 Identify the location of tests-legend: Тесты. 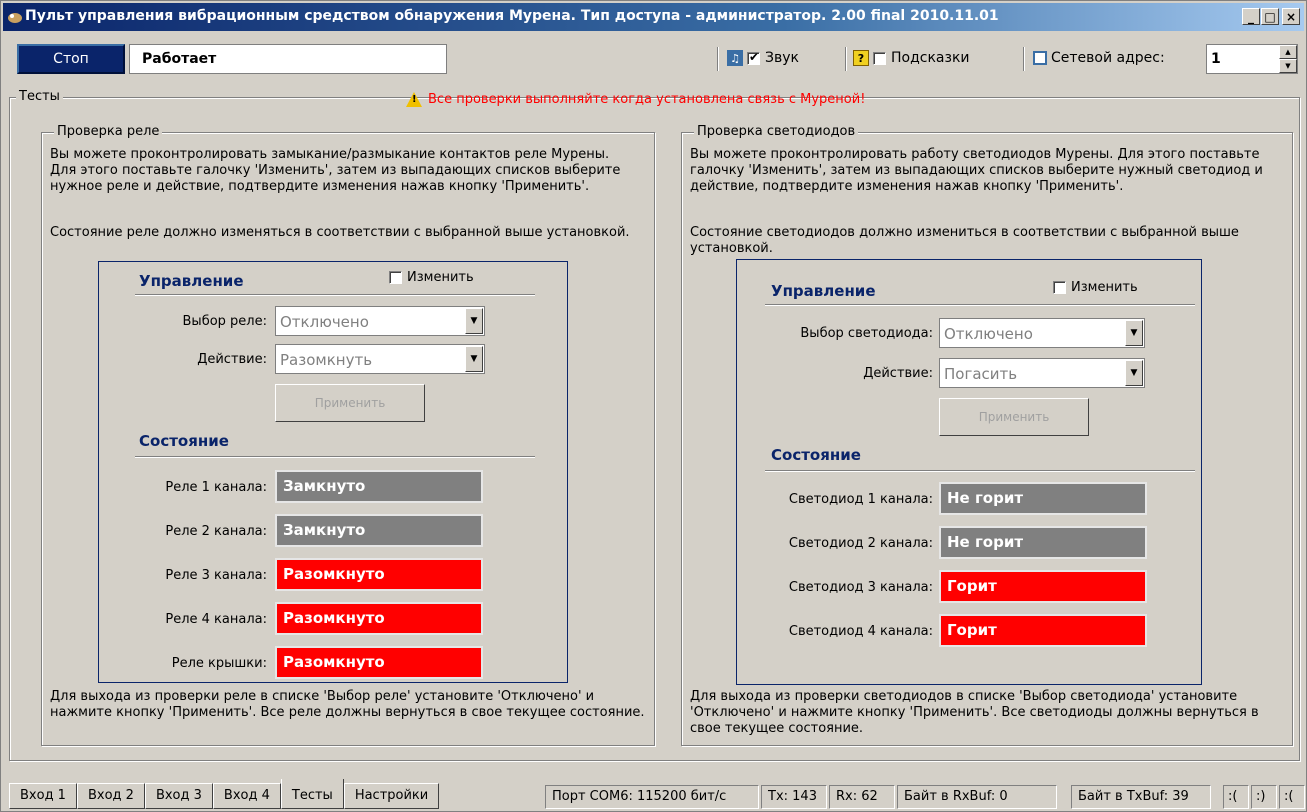
(39, 96).